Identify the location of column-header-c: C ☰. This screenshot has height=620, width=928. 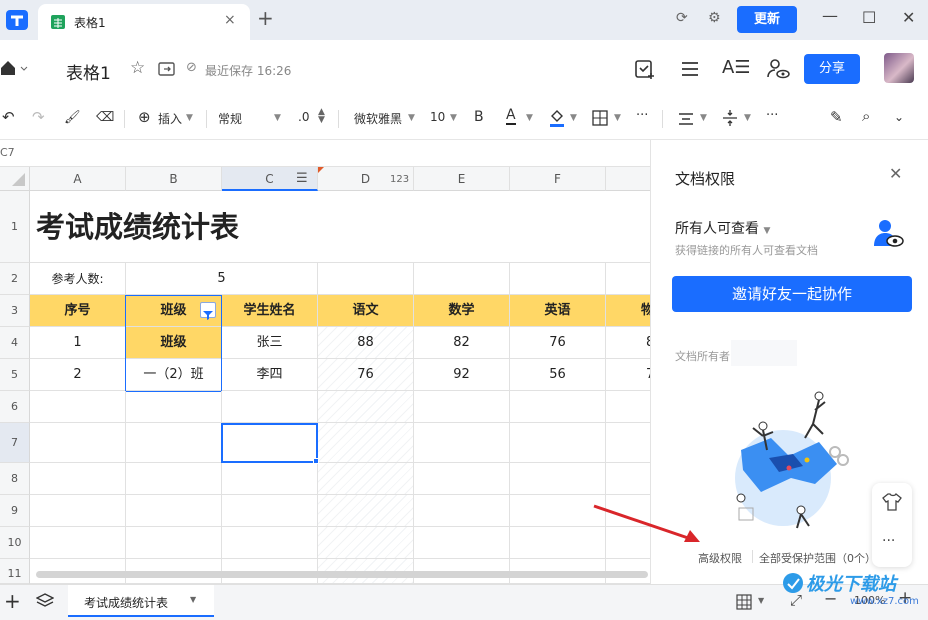
(270, 179).